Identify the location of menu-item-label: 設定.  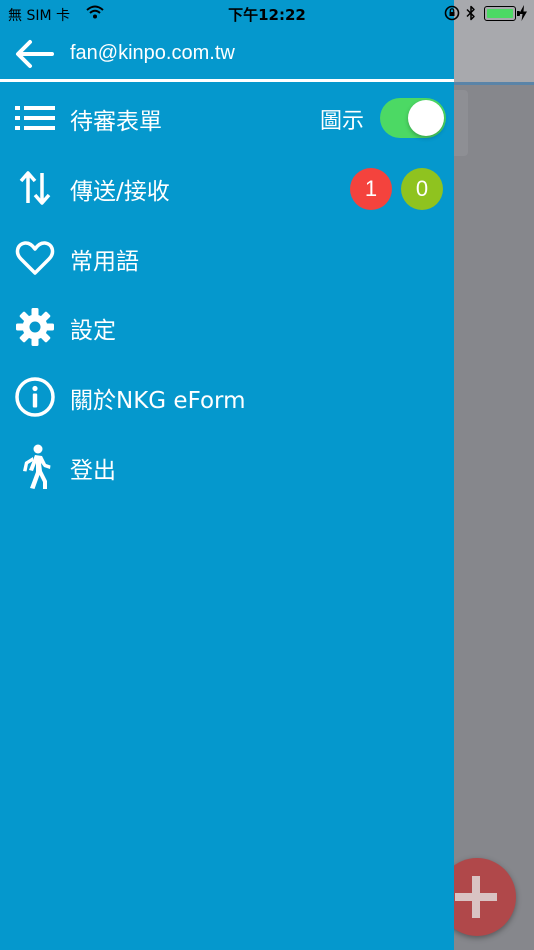
(93, 331).